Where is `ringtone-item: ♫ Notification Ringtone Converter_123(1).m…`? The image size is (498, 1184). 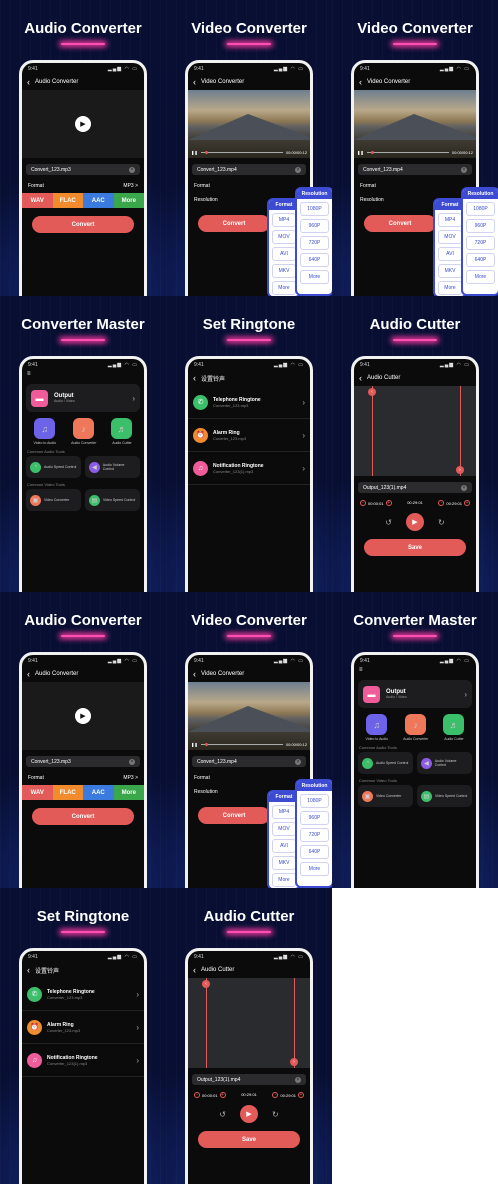 ringtone-item: ♫ Notification Ringtone Converter_123(1).m… is located at coordinates (249, 468).